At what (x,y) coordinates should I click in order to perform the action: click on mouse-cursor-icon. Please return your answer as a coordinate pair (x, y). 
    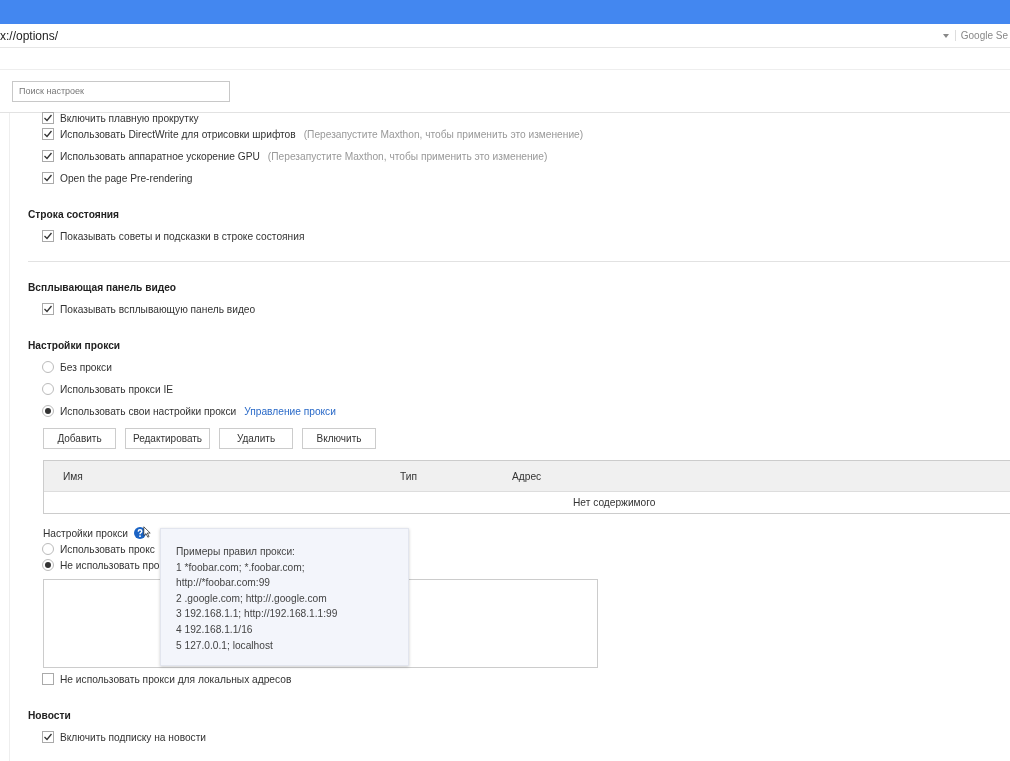
    Looking at the image, I should click on (147, 532).